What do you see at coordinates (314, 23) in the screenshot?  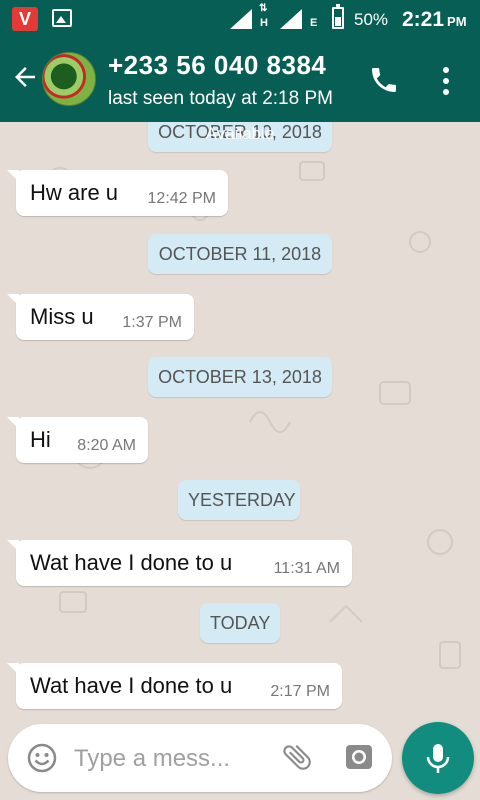 I see `network-type-e: E` at bounding box center [314, 23].